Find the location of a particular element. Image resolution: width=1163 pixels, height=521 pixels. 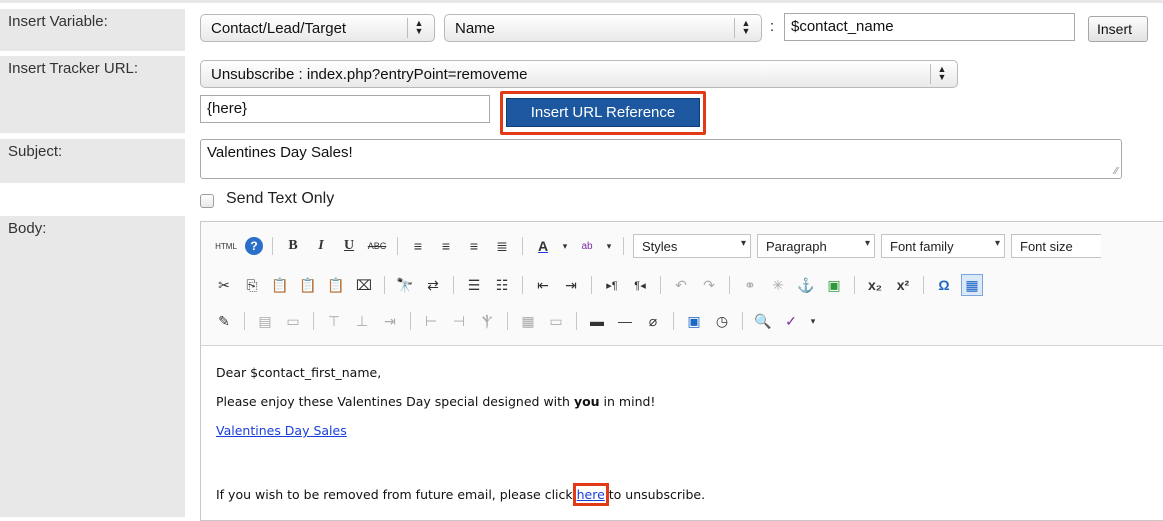

cell-props-icon: ▭ is located at coordinates (293, 321).